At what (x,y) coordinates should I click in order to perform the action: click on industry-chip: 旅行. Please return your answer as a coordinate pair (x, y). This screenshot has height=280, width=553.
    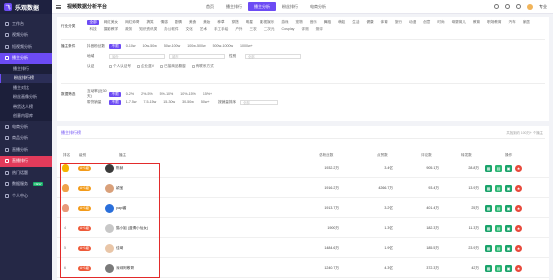
    Looking at the image, I should click on (398, 22).